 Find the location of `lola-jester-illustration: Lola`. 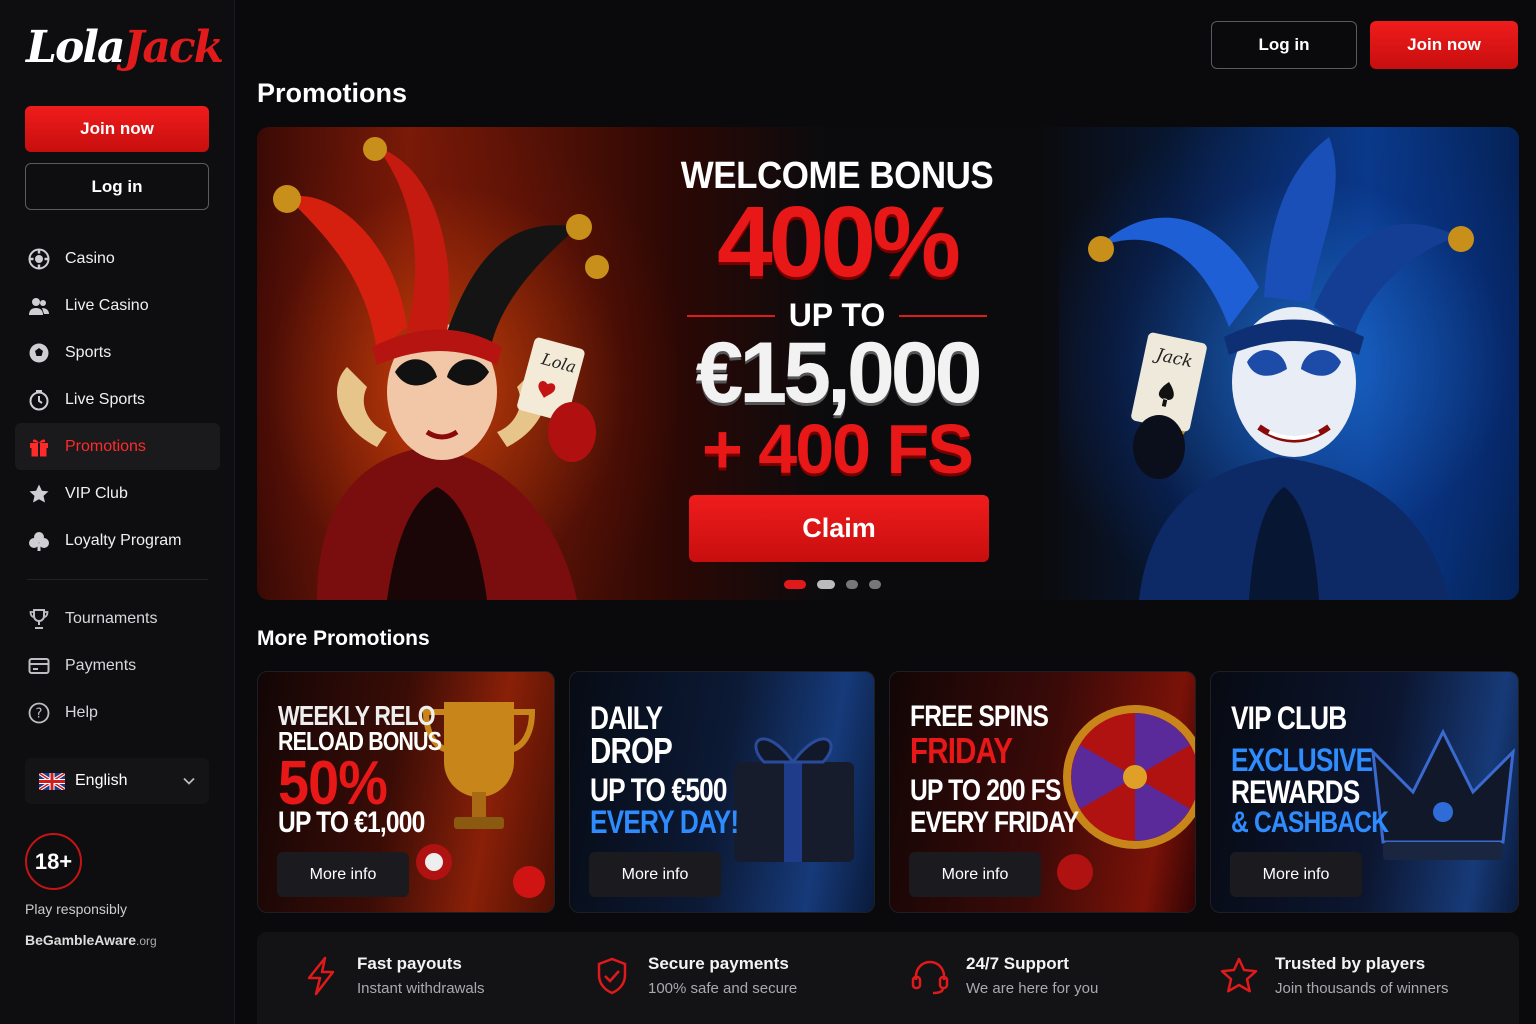

lola-jester-illustration: Lola is located at coordinates (441, 368).